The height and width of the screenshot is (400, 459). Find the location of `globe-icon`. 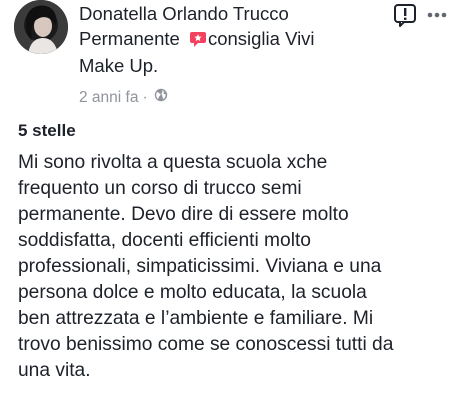

globe-icon is located at coordinates (161, 97).